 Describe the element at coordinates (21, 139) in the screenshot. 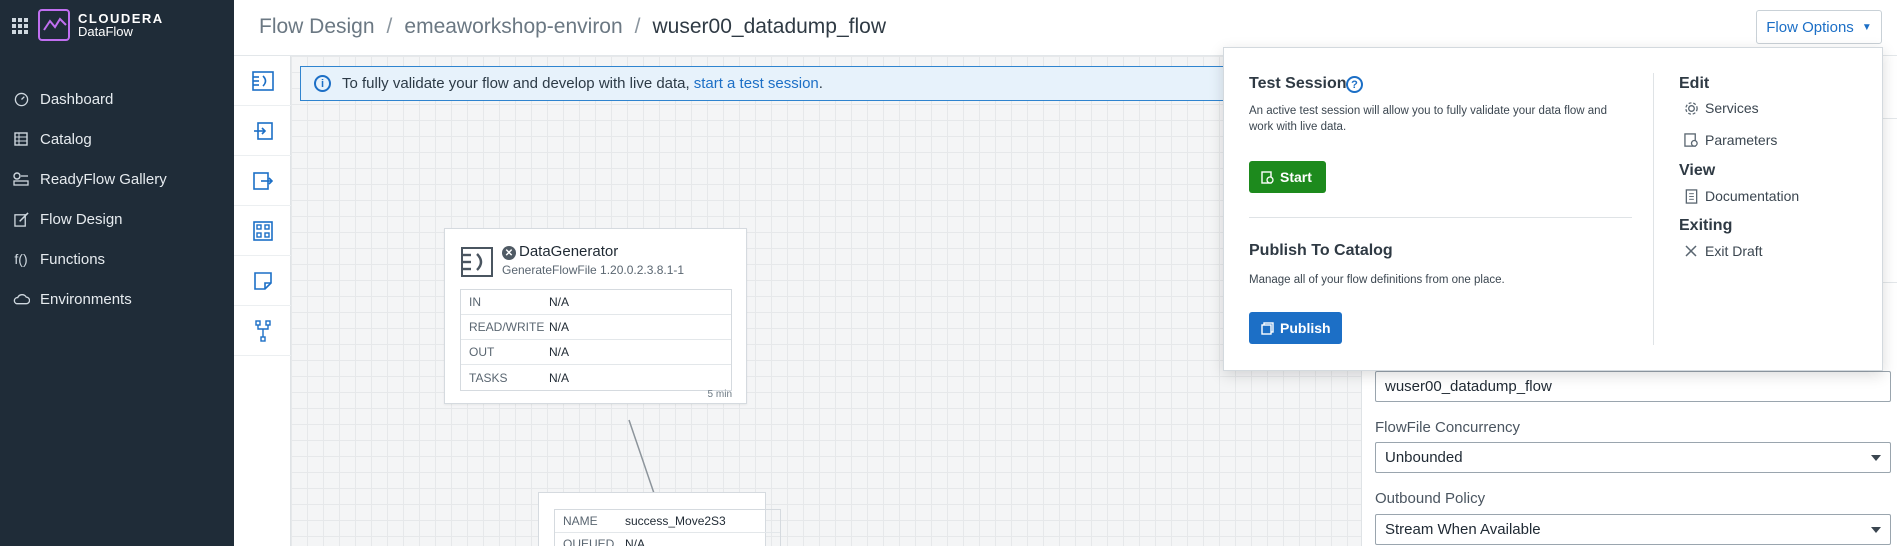

I see `catalog-icon` at that location.